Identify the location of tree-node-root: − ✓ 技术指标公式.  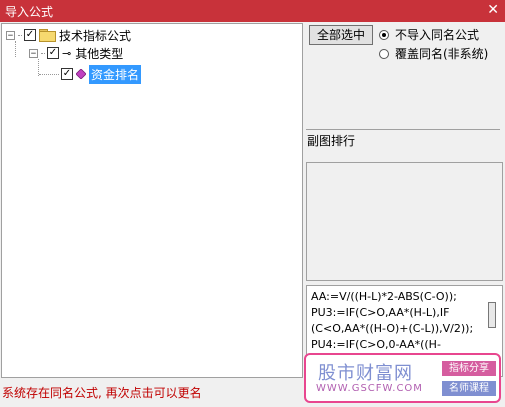
(68, 35).